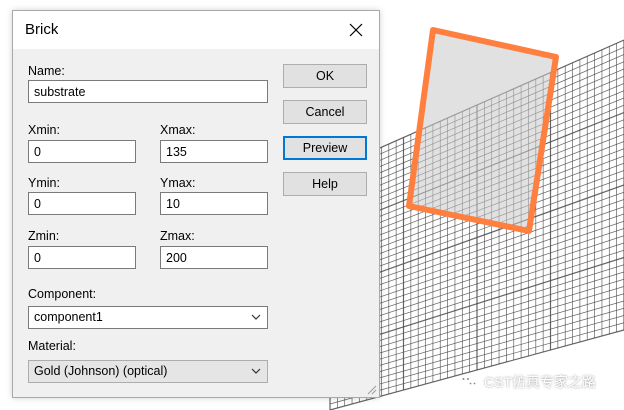 The image size is (624, 410). Describe the element at coordinates (82, 203) in the screenshot. I see `ymin-input` at that location.